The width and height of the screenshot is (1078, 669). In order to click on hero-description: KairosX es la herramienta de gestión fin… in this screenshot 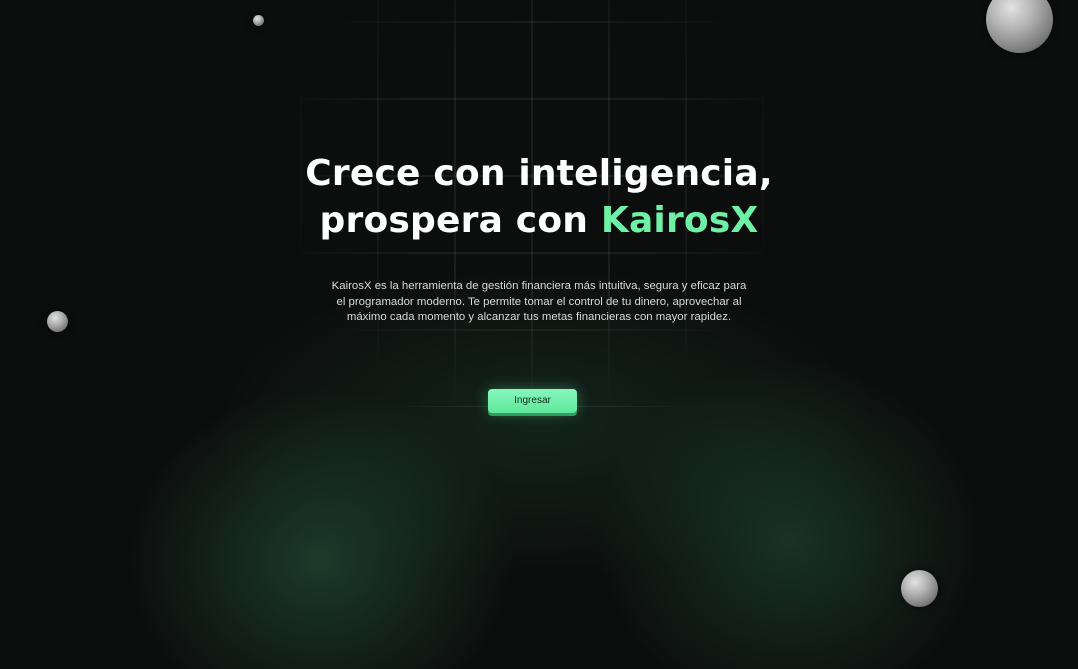, I will do `click(539, 302)`.